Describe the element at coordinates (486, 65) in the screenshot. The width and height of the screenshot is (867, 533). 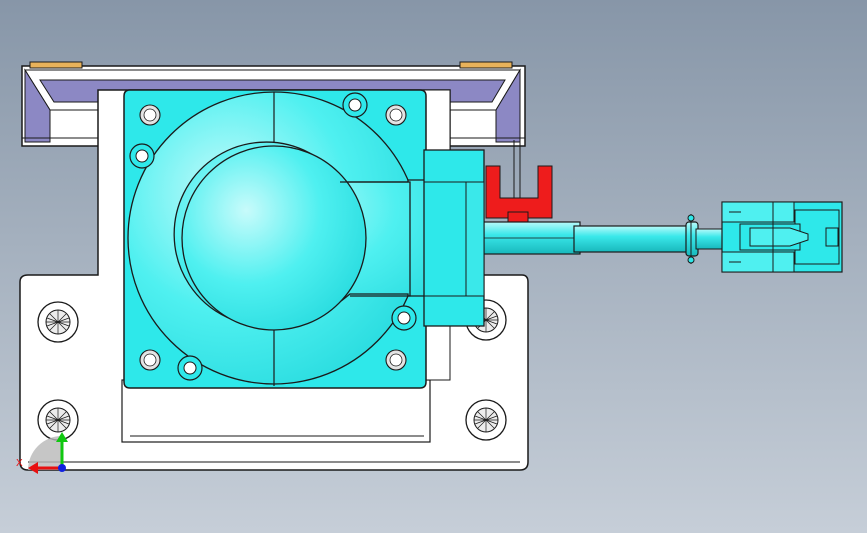
I see `tab-pad-right` at that location.